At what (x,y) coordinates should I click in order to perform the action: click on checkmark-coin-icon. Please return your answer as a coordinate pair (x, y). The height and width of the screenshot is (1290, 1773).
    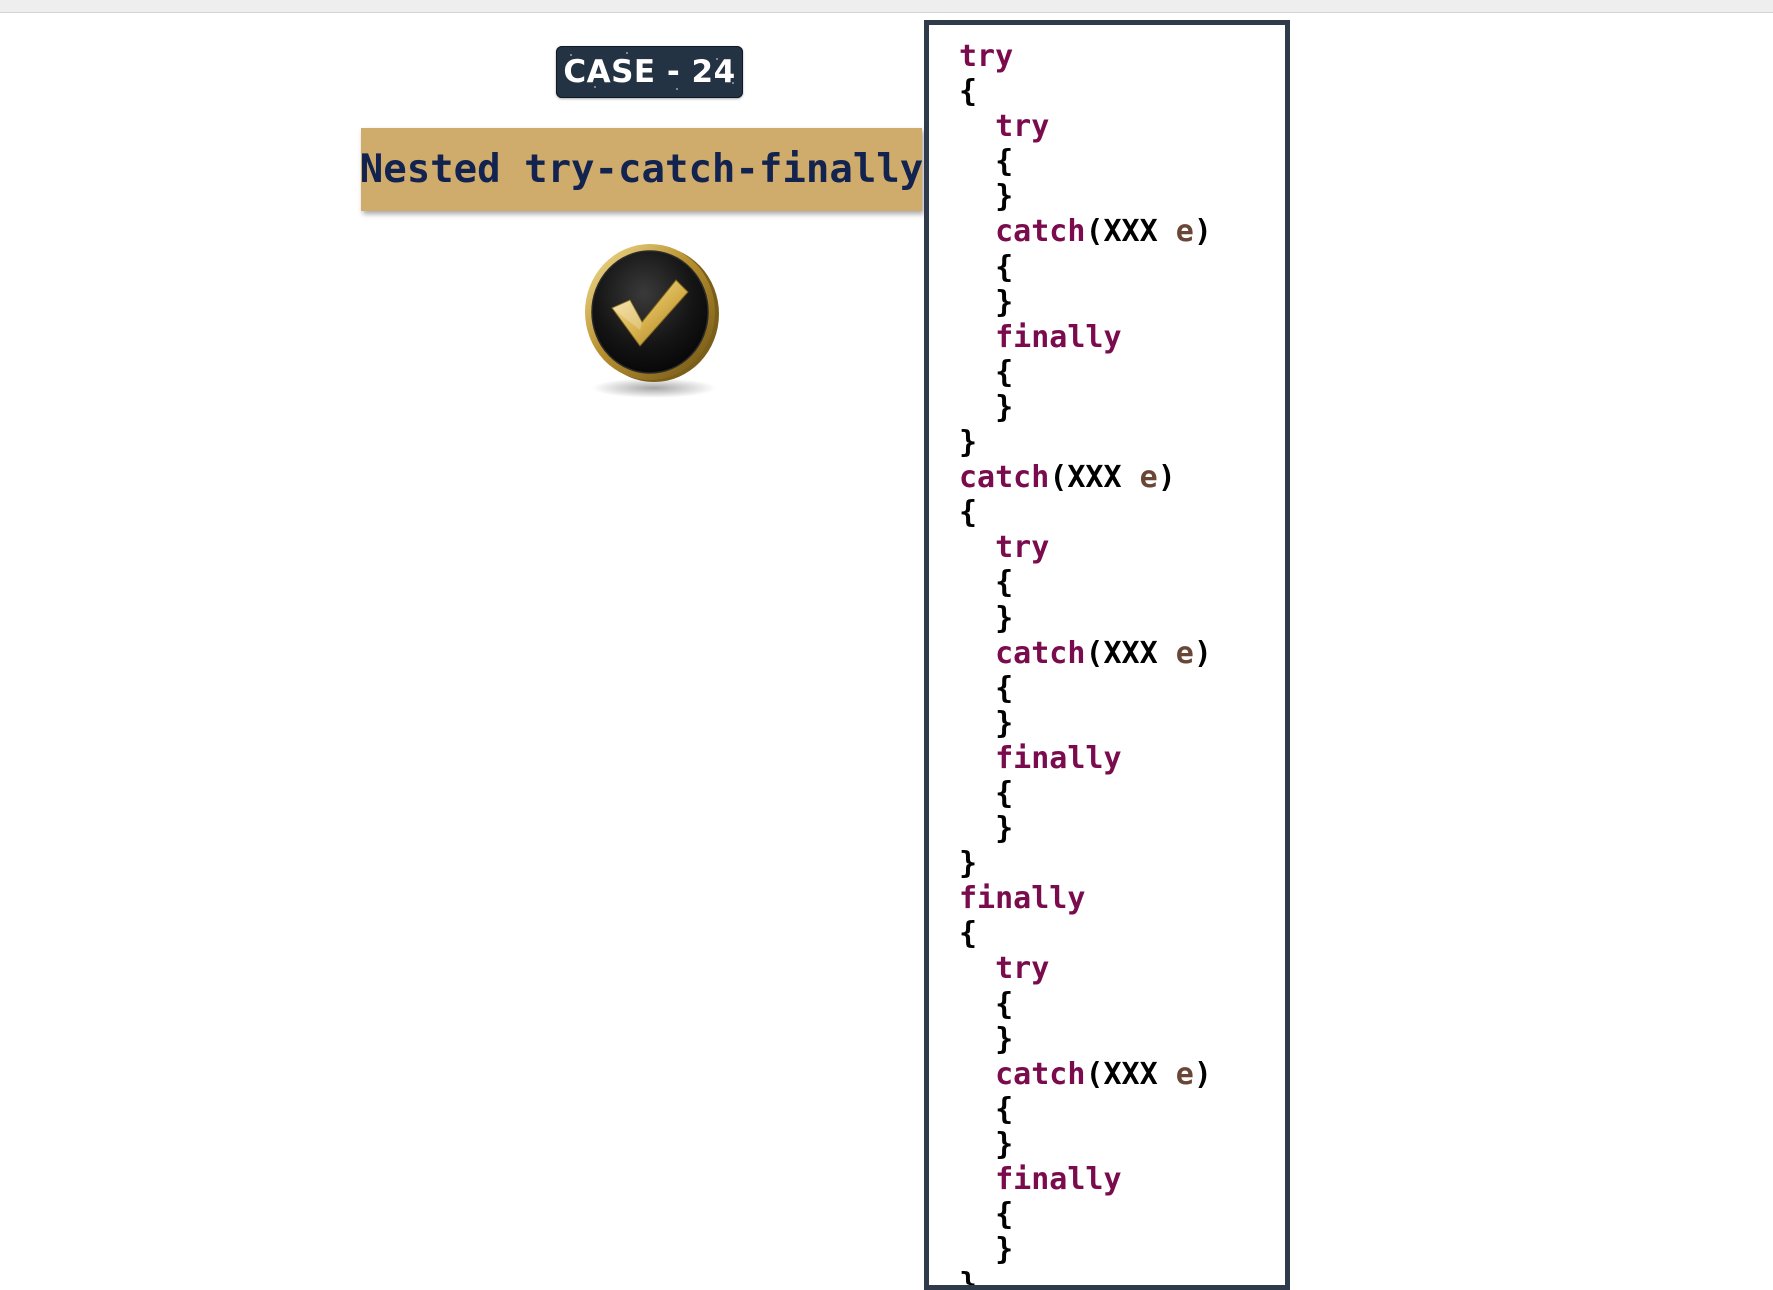
    Looking at the image, I should click on (652, 321).